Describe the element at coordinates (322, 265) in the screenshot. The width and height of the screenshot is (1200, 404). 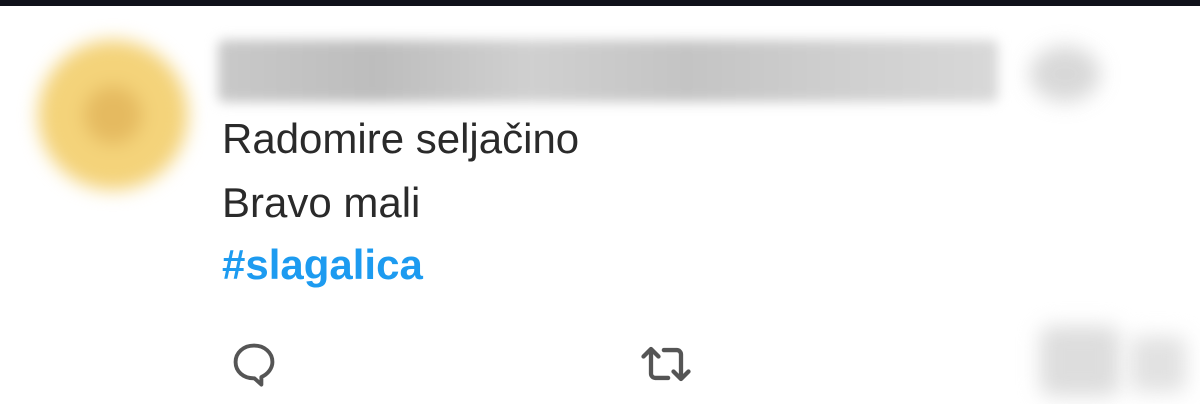
I see `hashtag-link: #slagalica` at that location.